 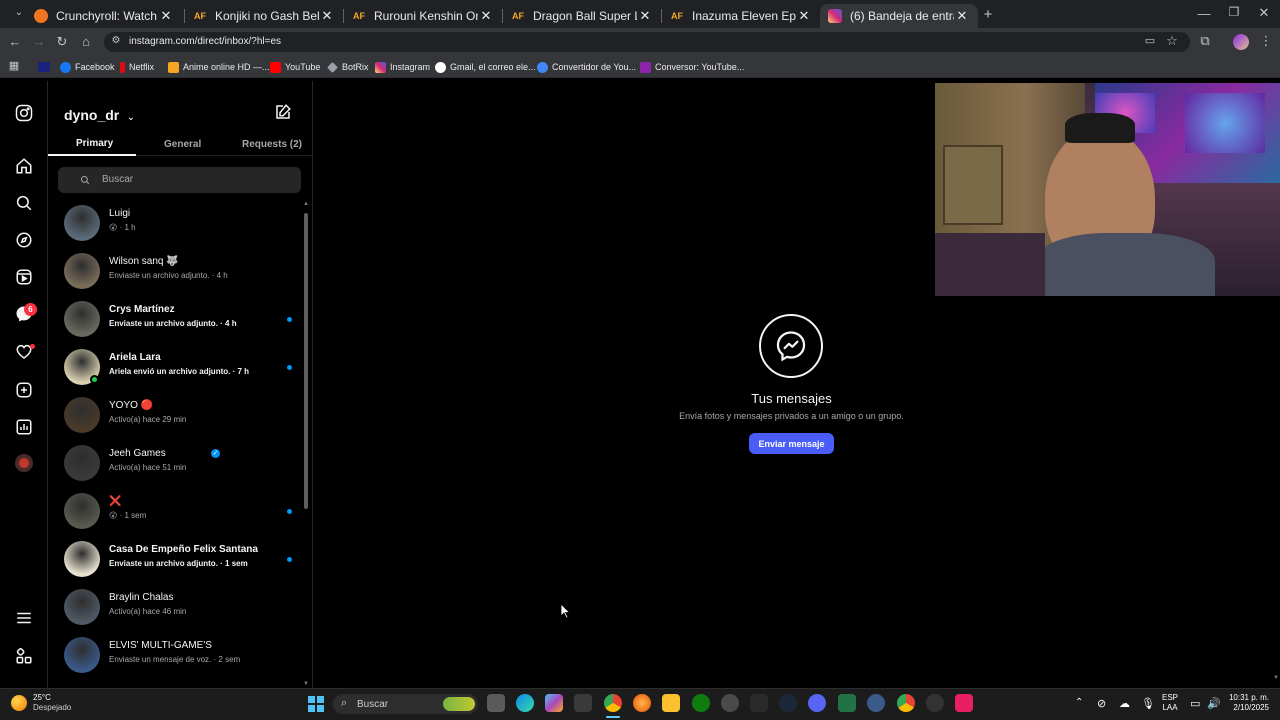 I want to click on bookmark-folder-icon, so click(x=44, y=67).